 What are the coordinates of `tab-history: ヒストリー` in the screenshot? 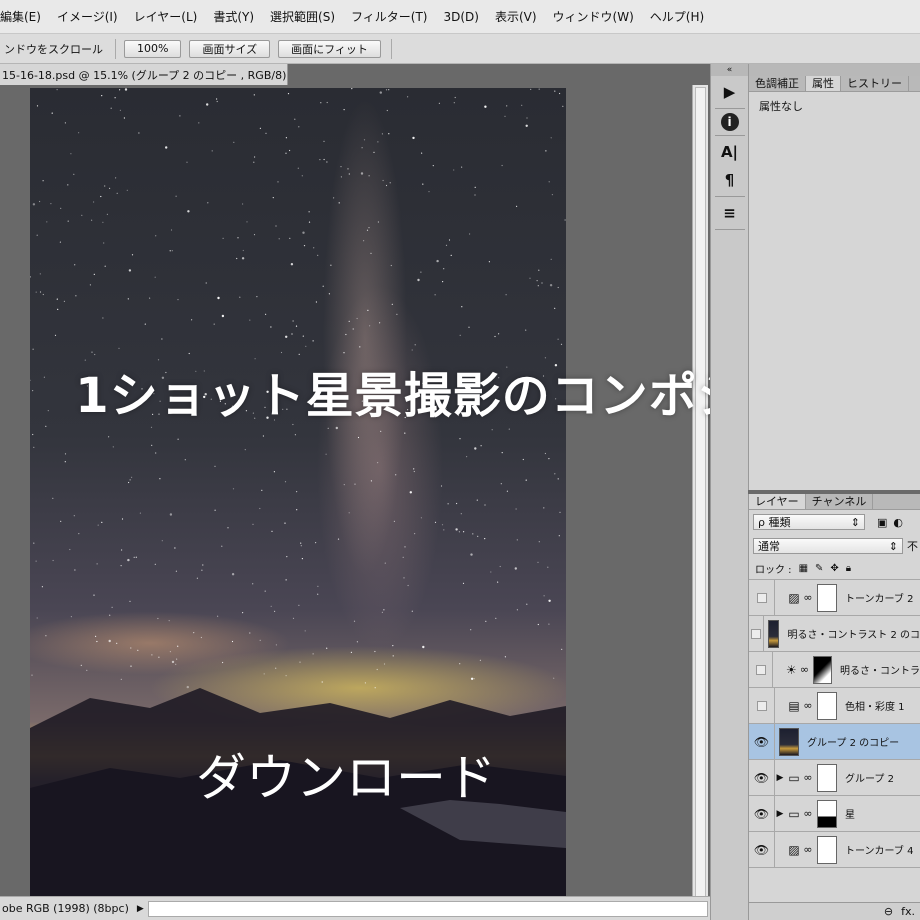 It's located at (875, 83).